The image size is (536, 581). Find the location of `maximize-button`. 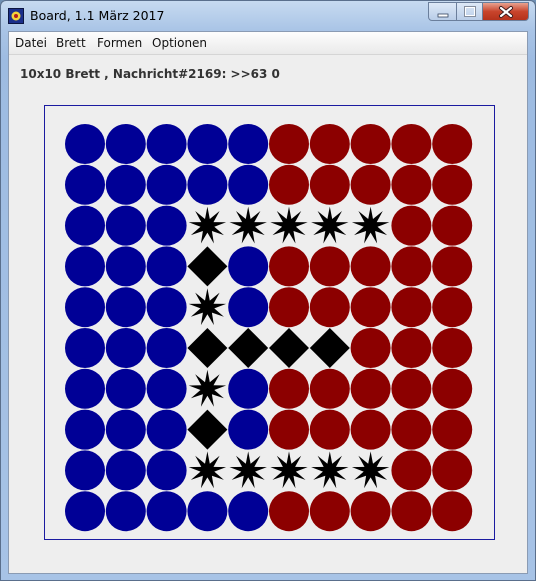

maximize-button is located at coordinates (469, 11).